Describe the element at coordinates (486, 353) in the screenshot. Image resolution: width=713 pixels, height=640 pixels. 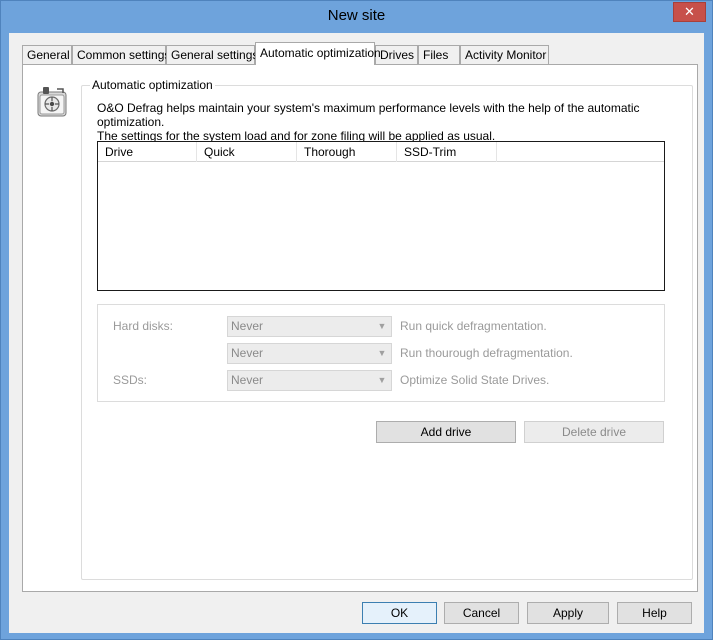
I see `thorough-hint: Run thourough defragmentation.` at that location.